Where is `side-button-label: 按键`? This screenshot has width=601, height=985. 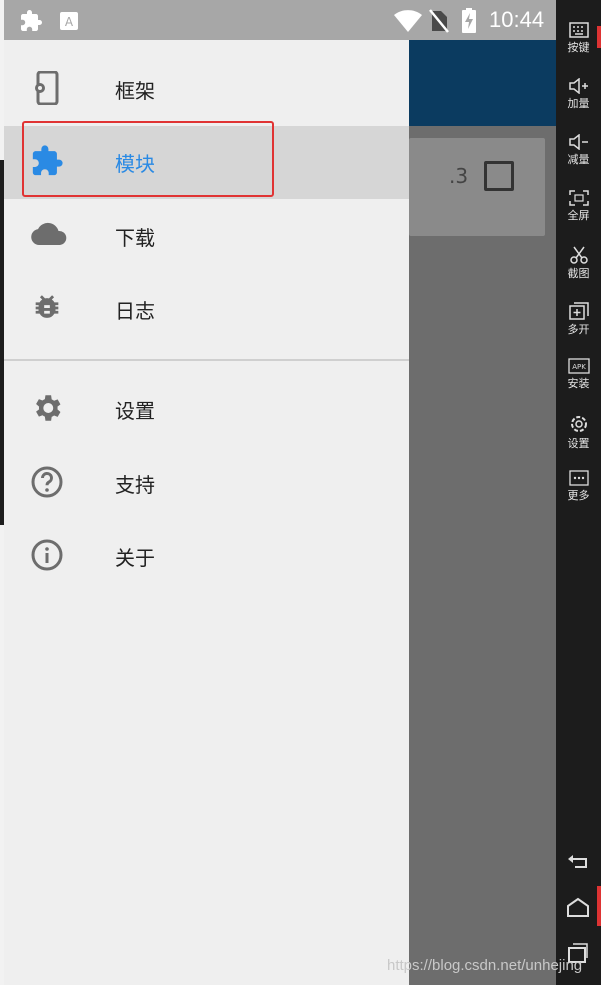 side-button-label: 按键 is located at coordinates (578, 47).